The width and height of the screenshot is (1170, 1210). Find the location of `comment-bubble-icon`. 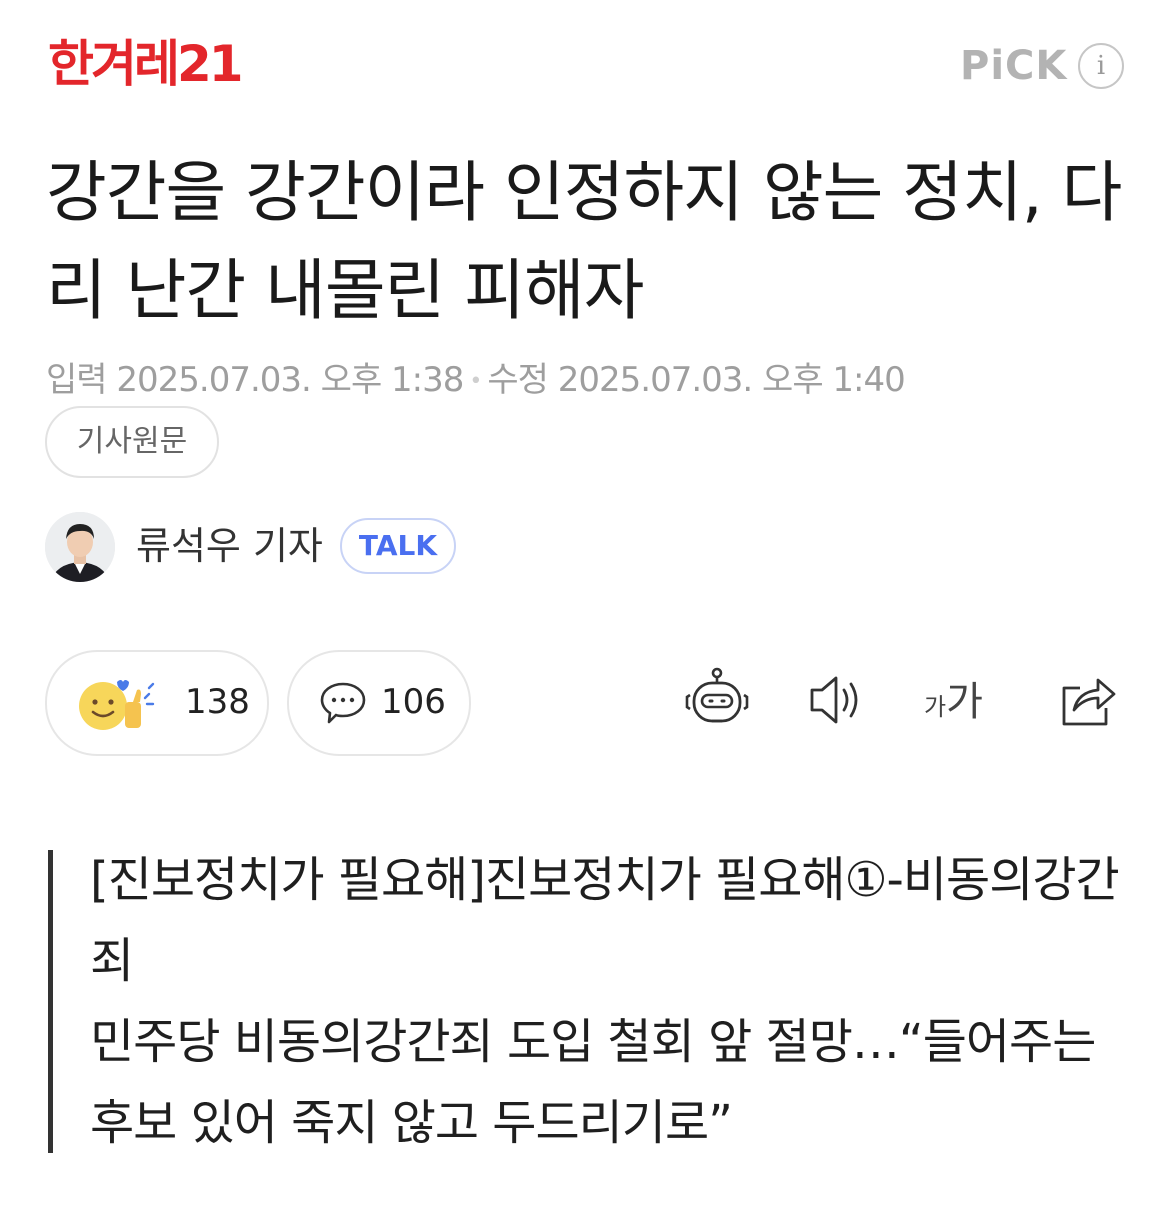

comment-bubble-icon is located at coordinates (343, 703).